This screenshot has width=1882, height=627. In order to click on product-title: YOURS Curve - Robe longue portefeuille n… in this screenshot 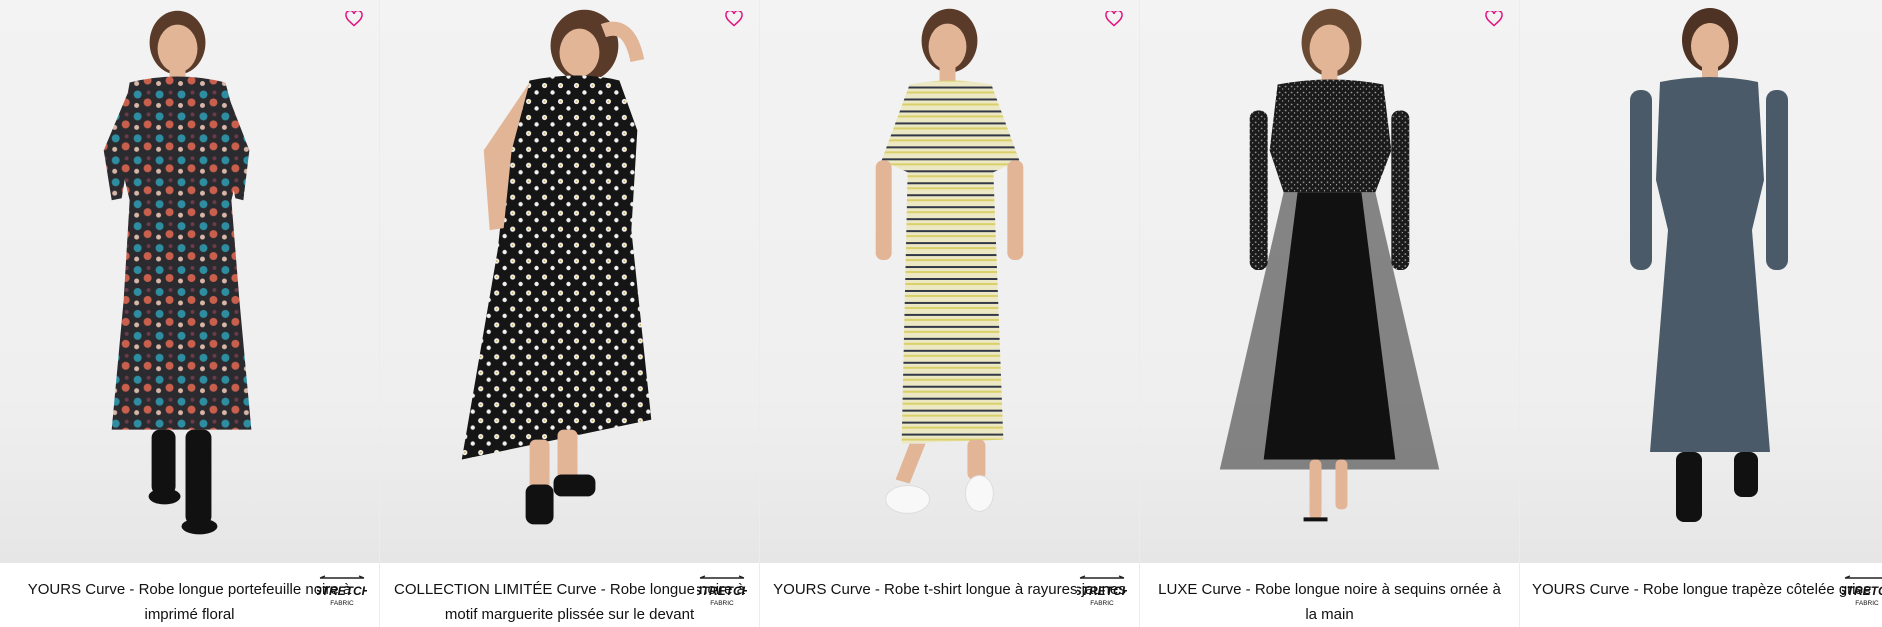, I will do `click(189, 602)`.